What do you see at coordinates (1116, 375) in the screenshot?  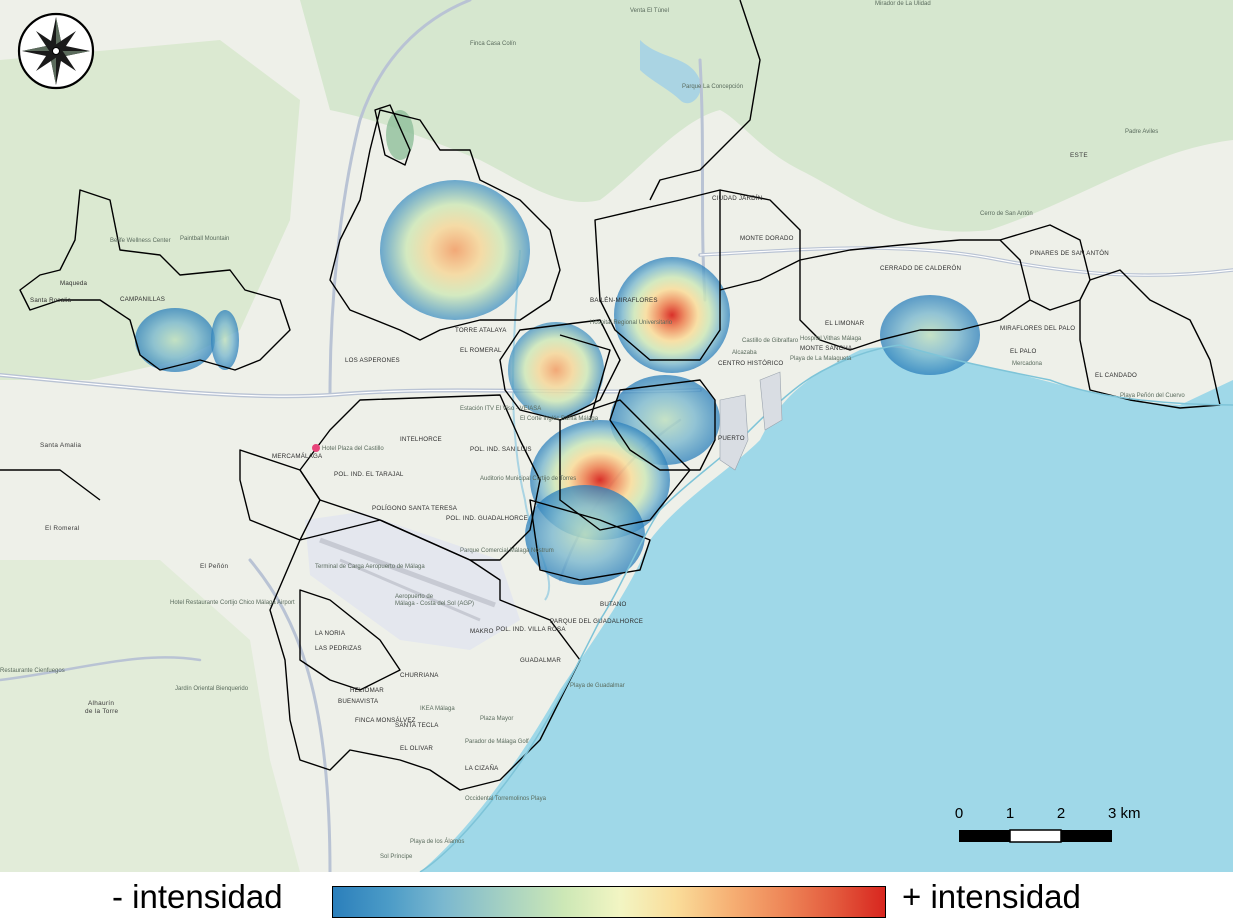 I see `svg-text: EL CANDADO` at bounding box center [1116, 375].